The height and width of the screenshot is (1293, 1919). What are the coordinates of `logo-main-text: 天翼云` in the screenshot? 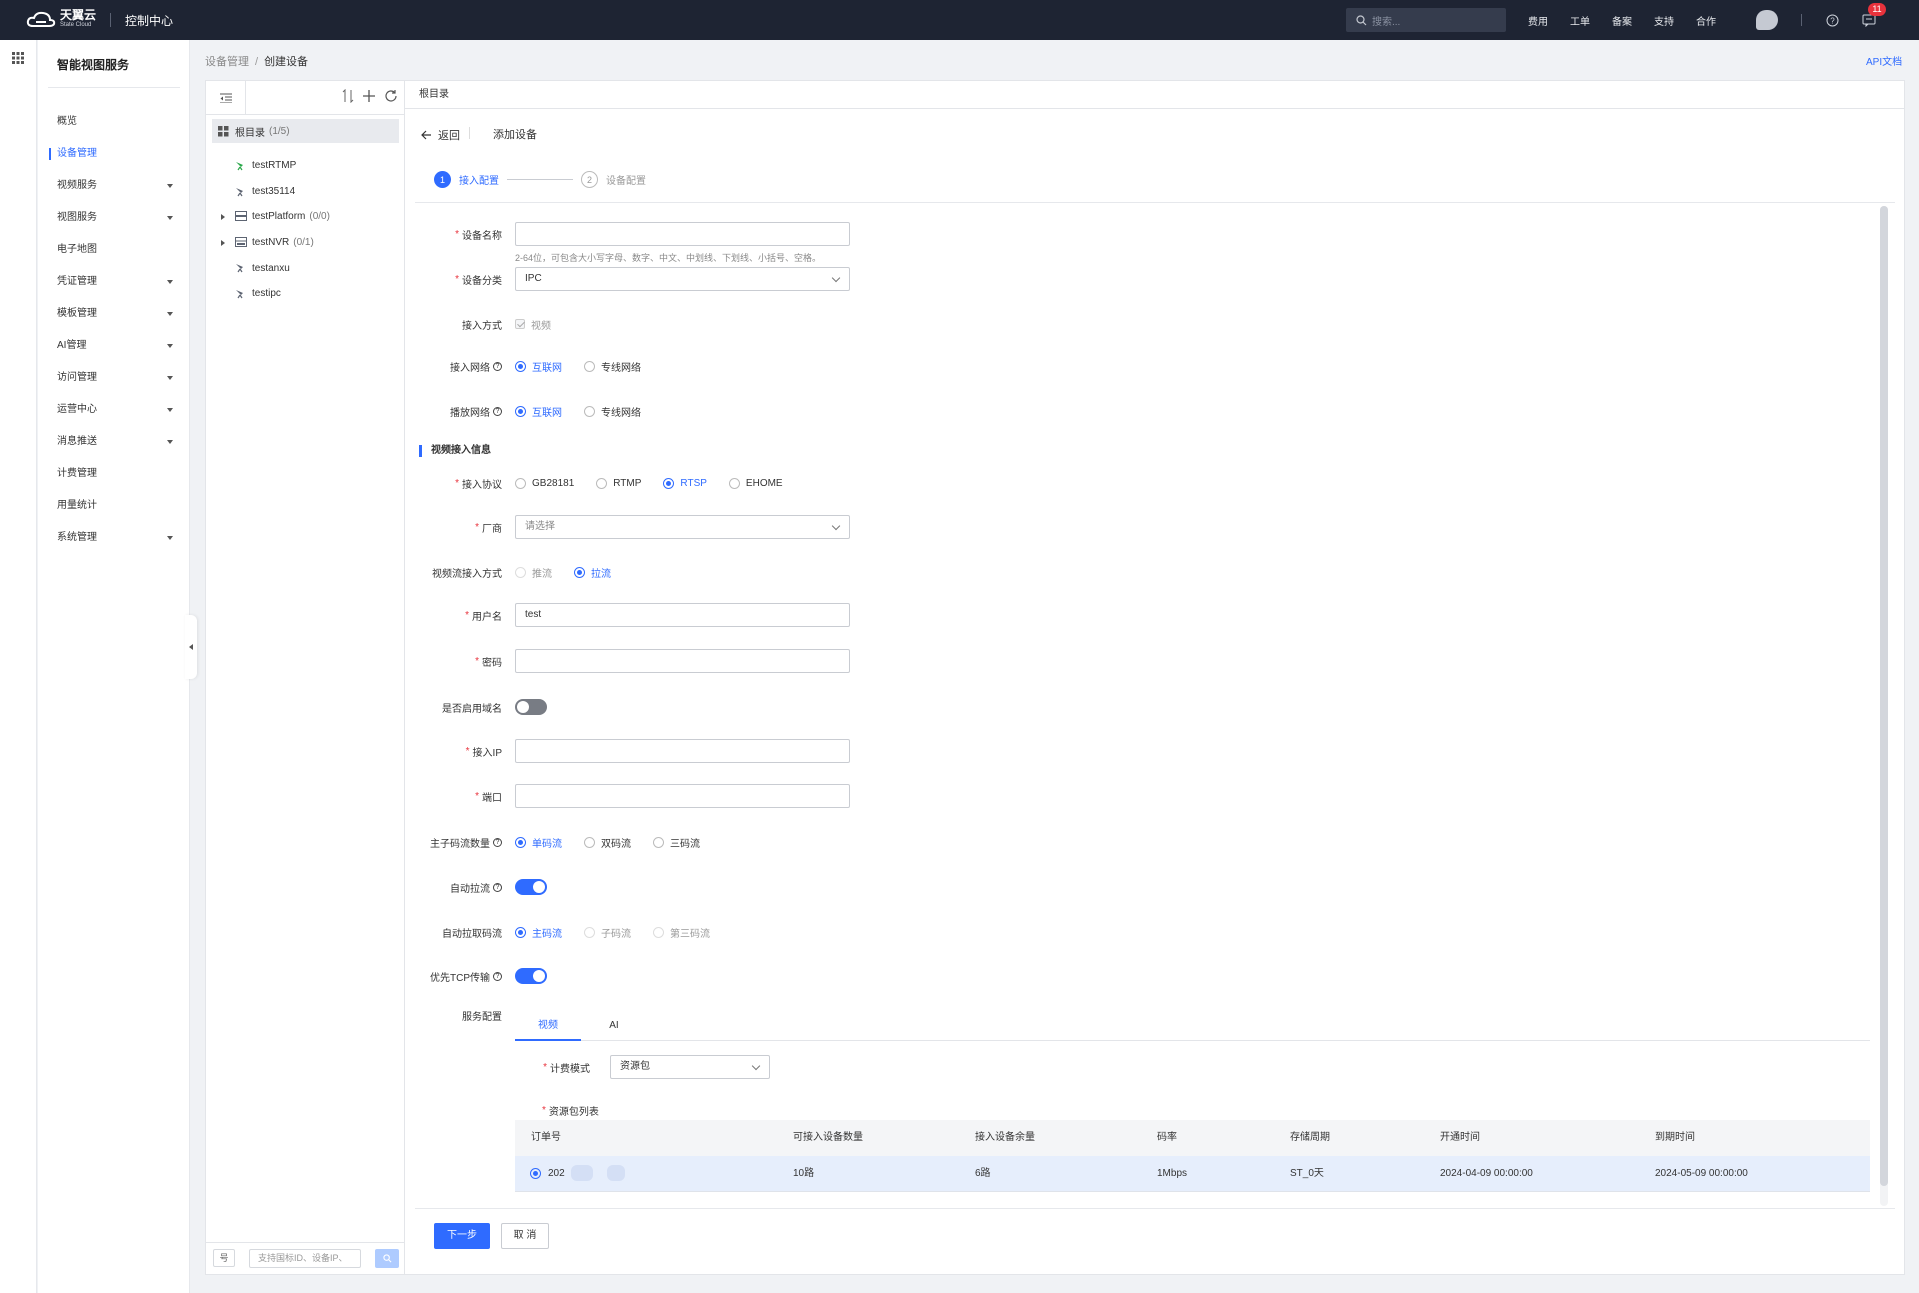 It's located at (78, 15).